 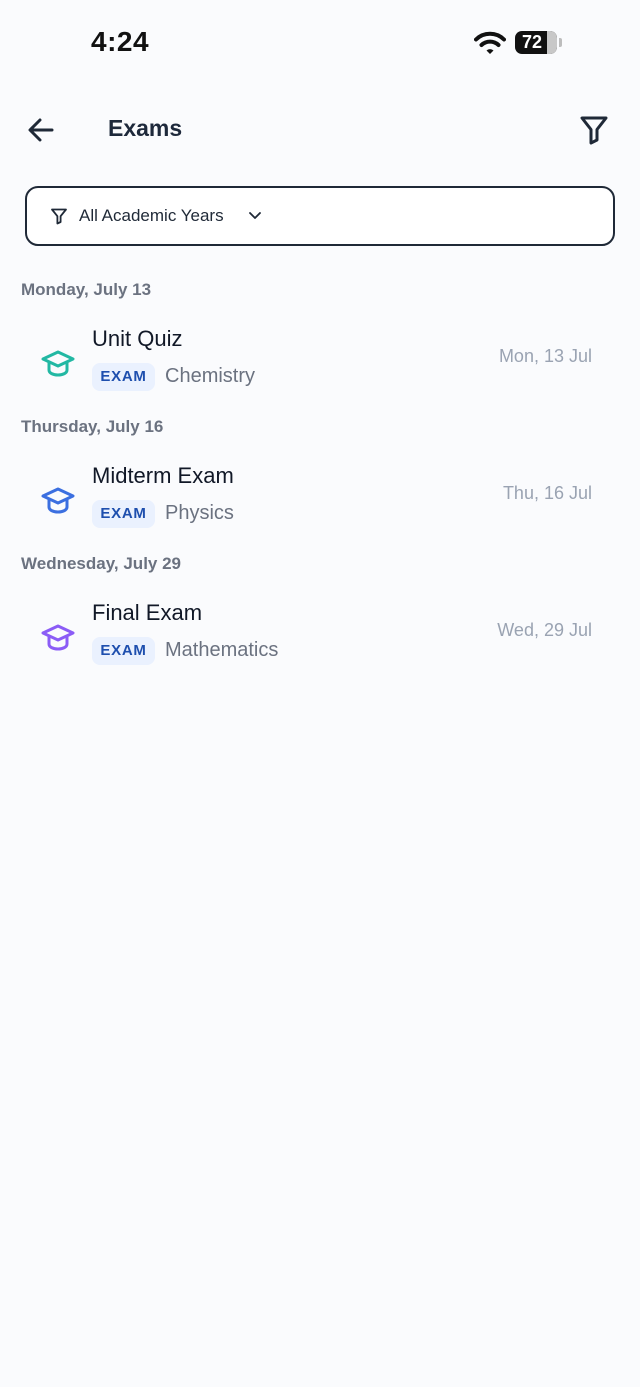 What do you see at coordinates (320, 130) in the screenshot?
I see `app-header: Exams` at bounding box center [320, 130].